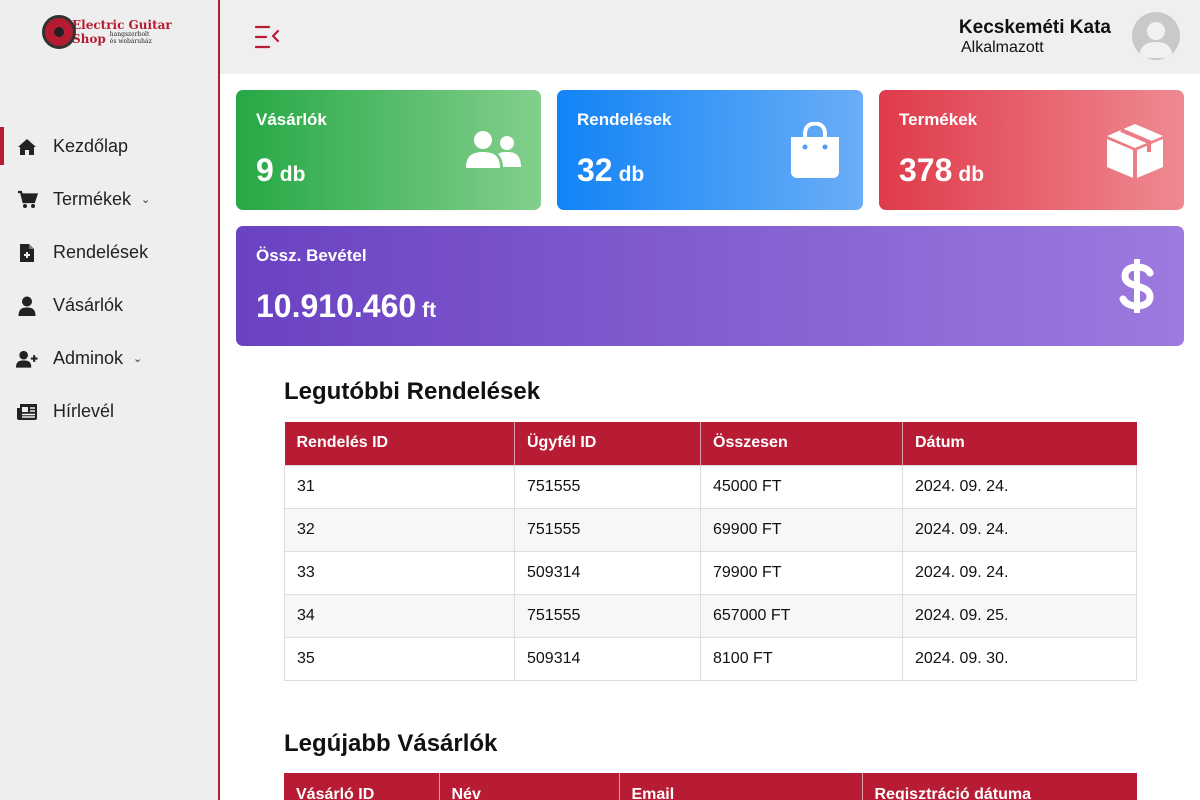  I want to click on sidebar-item-hirlevel: Hírlevél, so click(109, 411).